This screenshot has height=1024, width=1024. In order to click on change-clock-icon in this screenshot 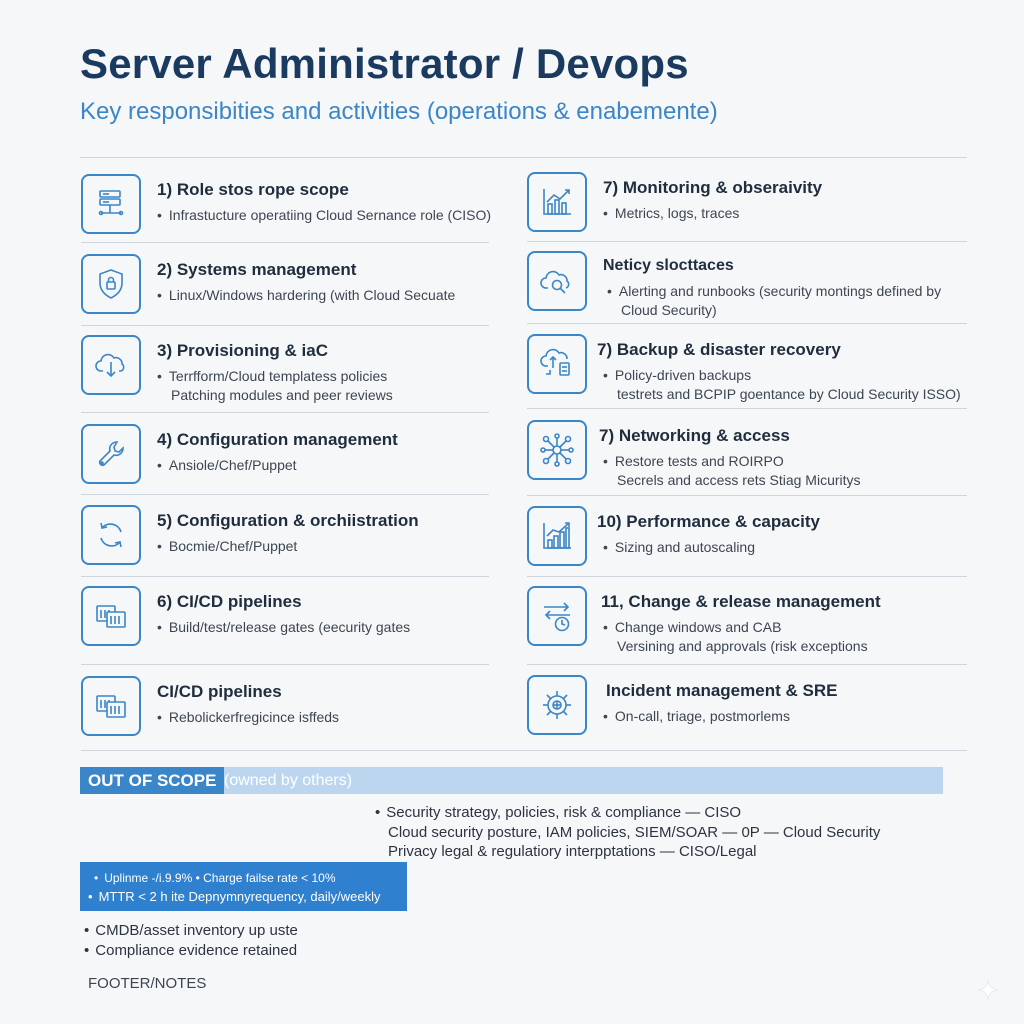, I will do `click(557, 616)`.